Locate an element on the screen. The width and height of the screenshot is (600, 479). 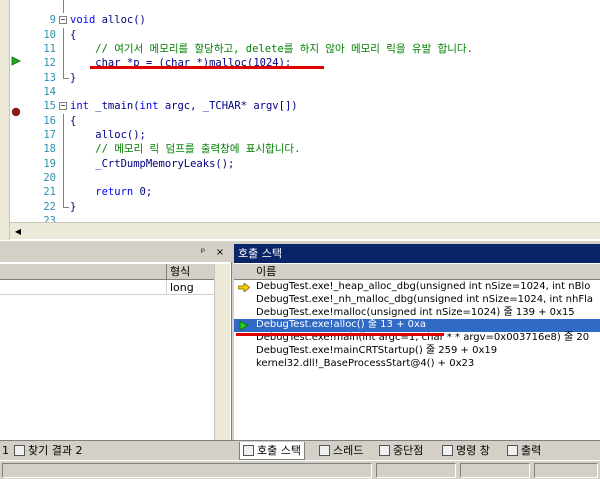
tab-label: 출력 is located at coordinates (531, 450).